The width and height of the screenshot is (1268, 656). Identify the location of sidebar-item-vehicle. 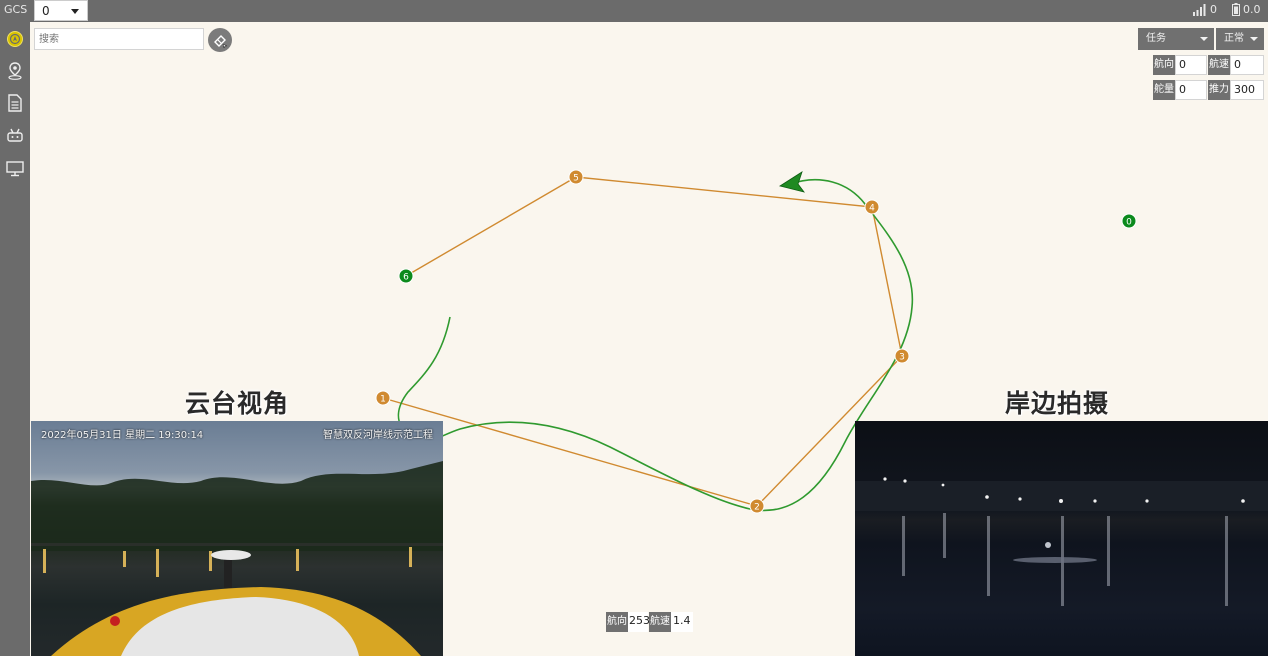
(15, 39).